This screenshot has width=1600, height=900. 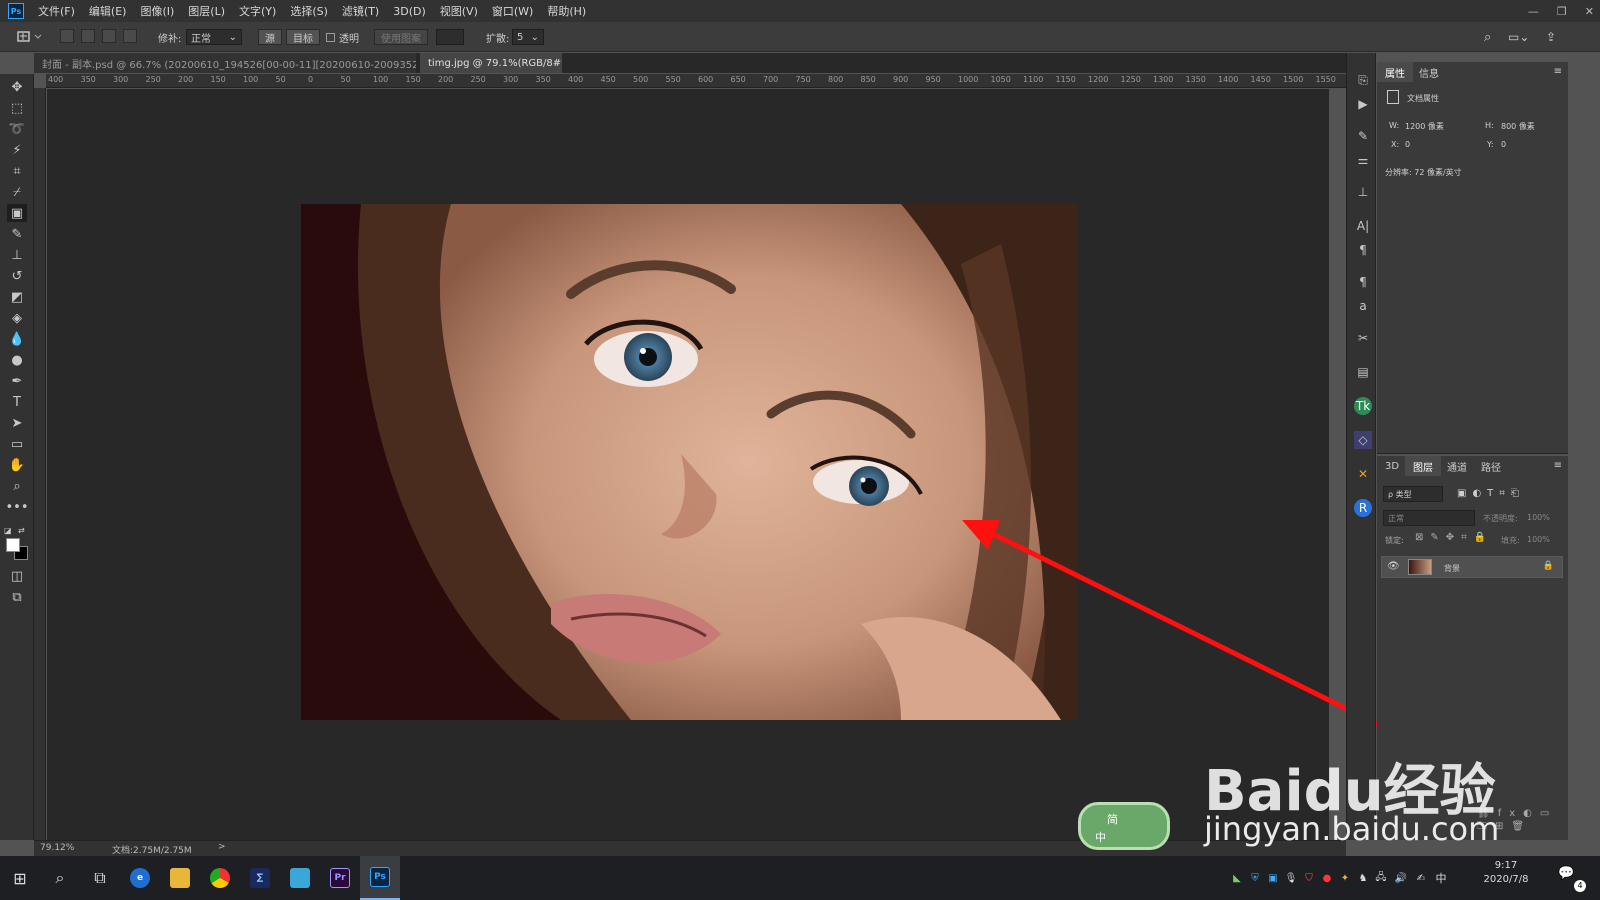 What do you see at coordinates (1522, 822) in the screenshot?
I see `layer-bottom-actions: ⛓fx◐▭🗀⊞🗑` at bounding box center [1522, 822].